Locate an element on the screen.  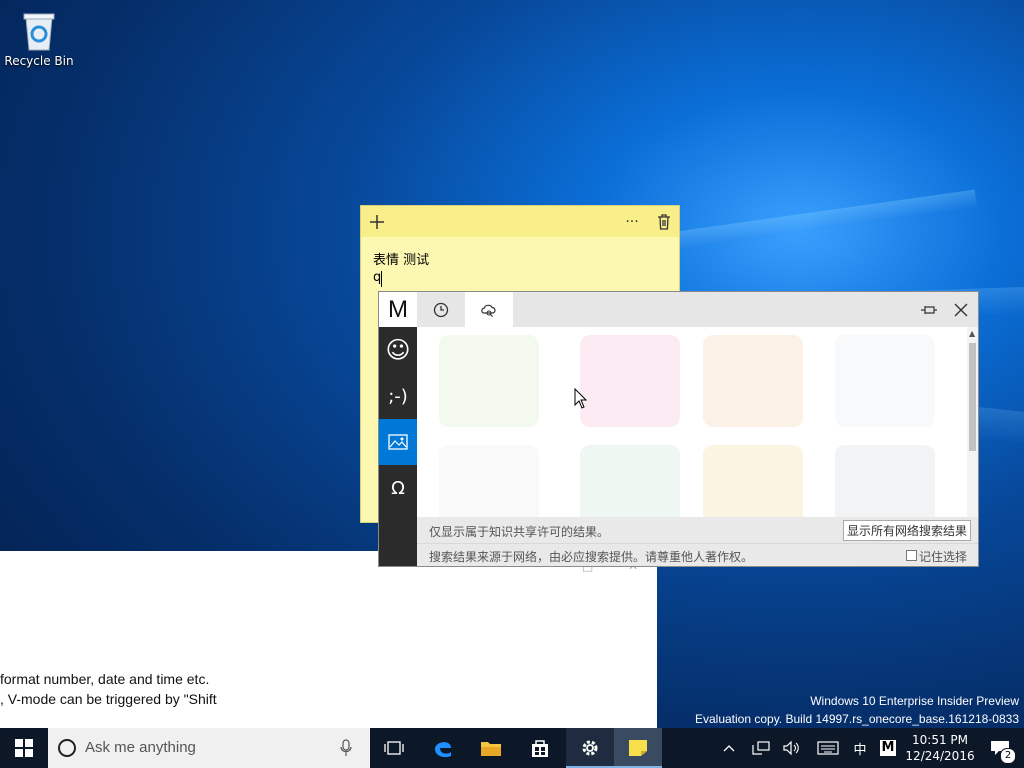
start-button is located at coordinates (24, 748).